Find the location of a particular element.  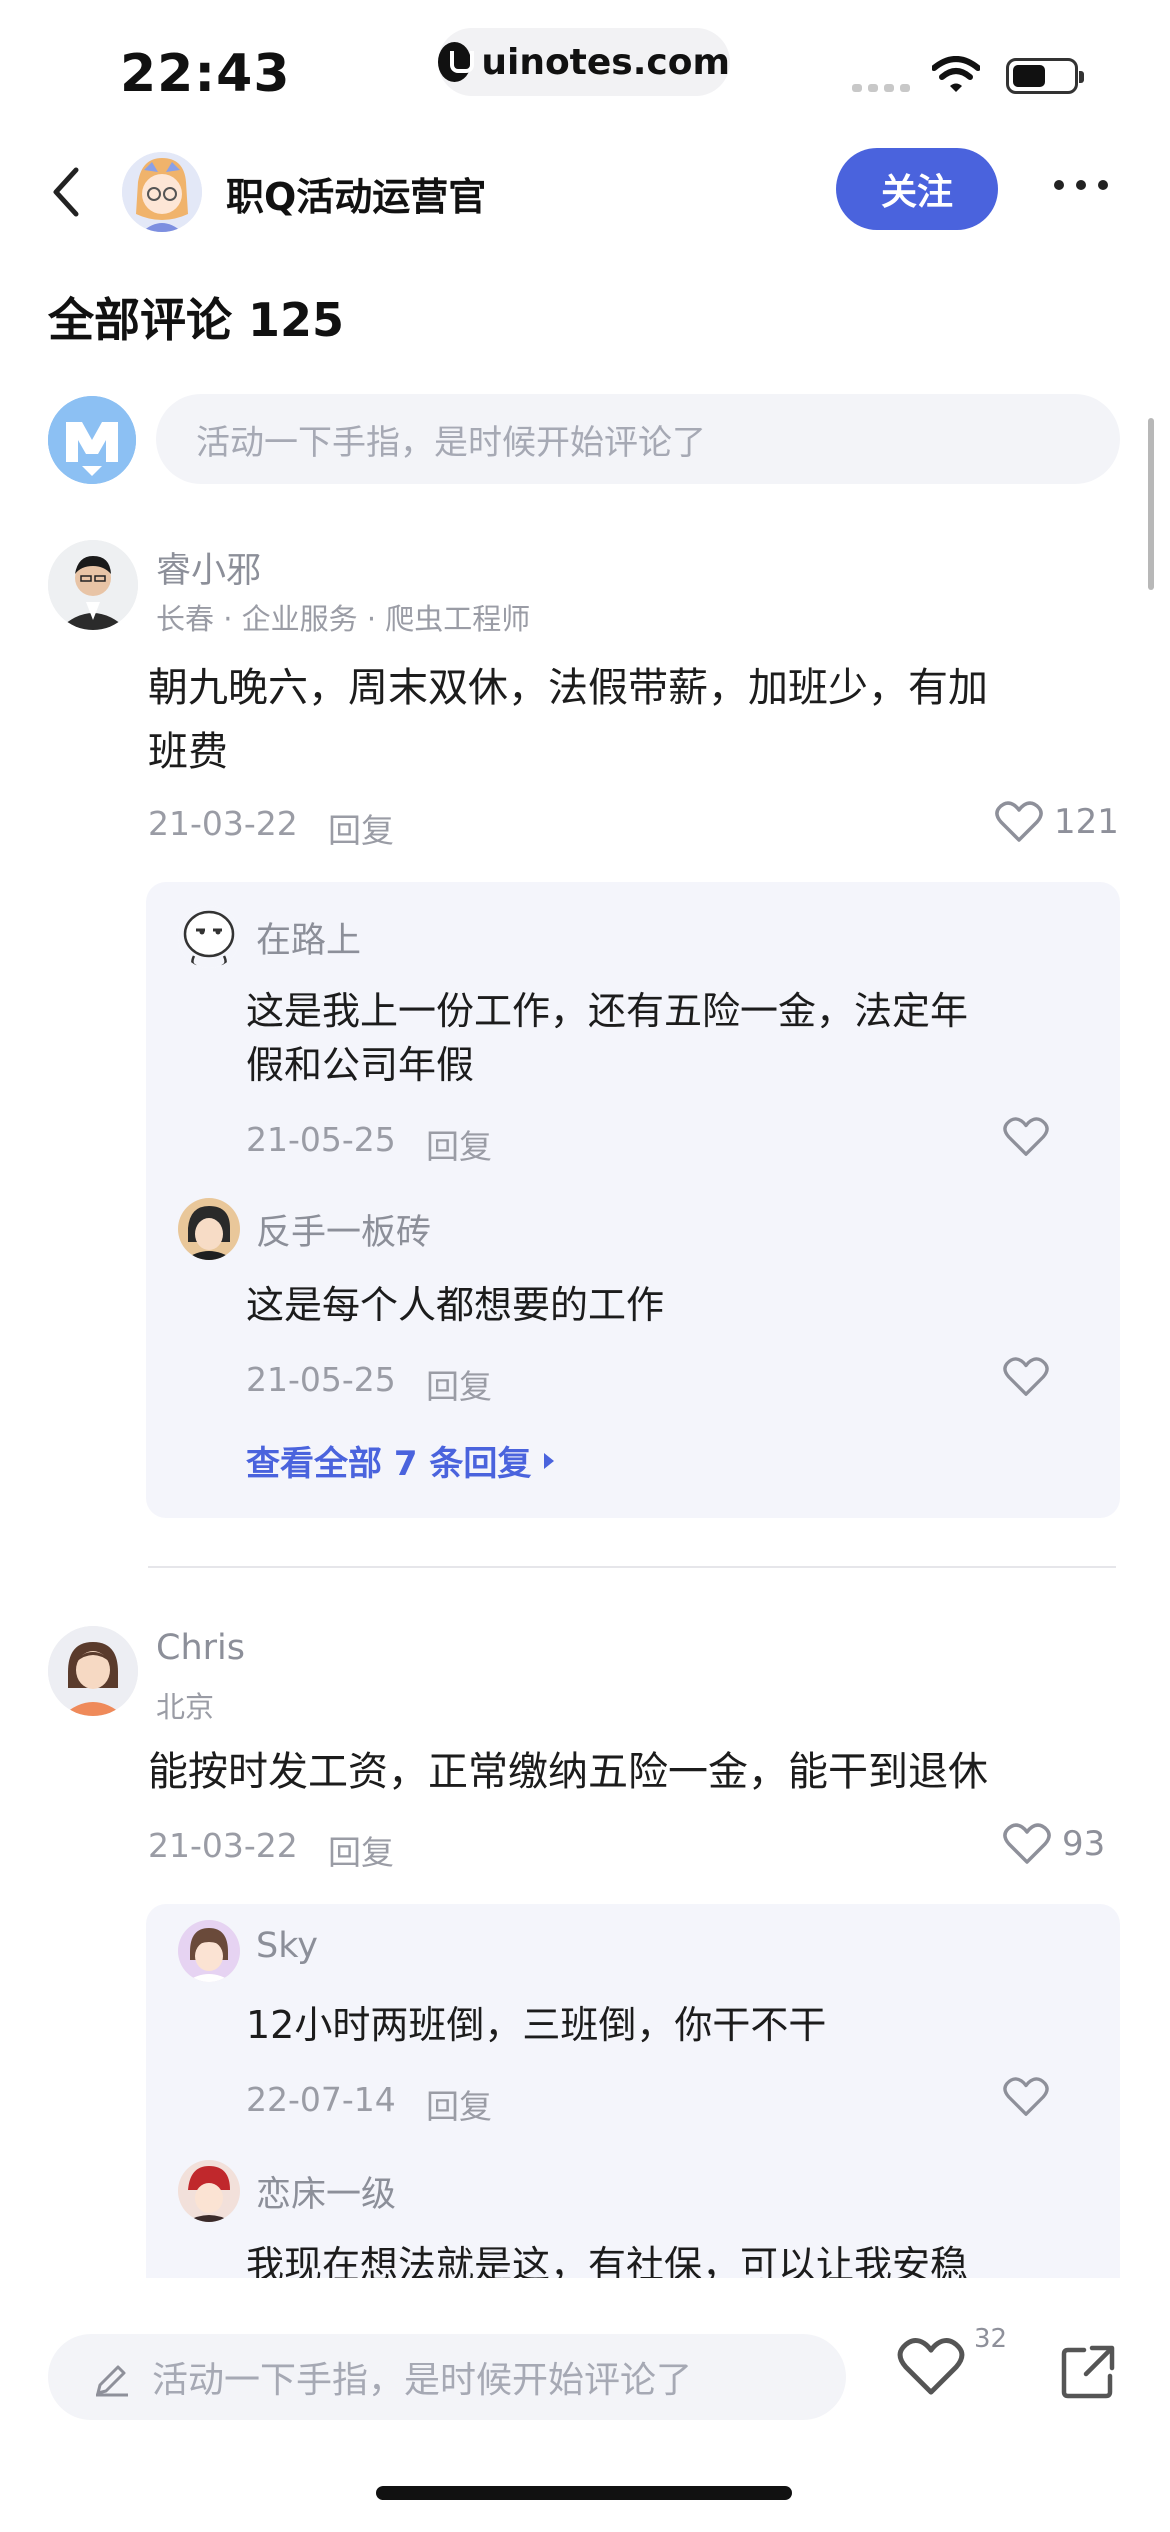

signal-icon is located at coordinates (881, 88).